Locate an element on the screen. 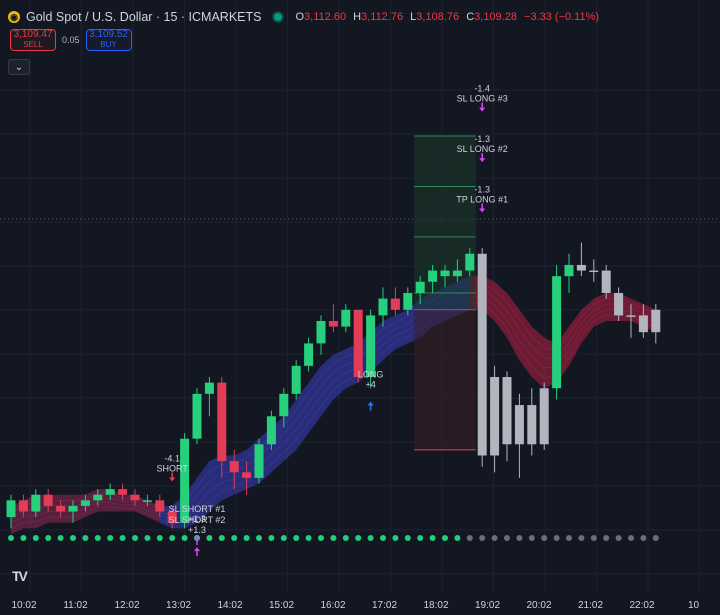 The width and height of the screenshot is (720, 615). symbol-title: Gold Spot / U.S. Dollar · 15 · ICMARKETS is located at coordinates (144, 17).